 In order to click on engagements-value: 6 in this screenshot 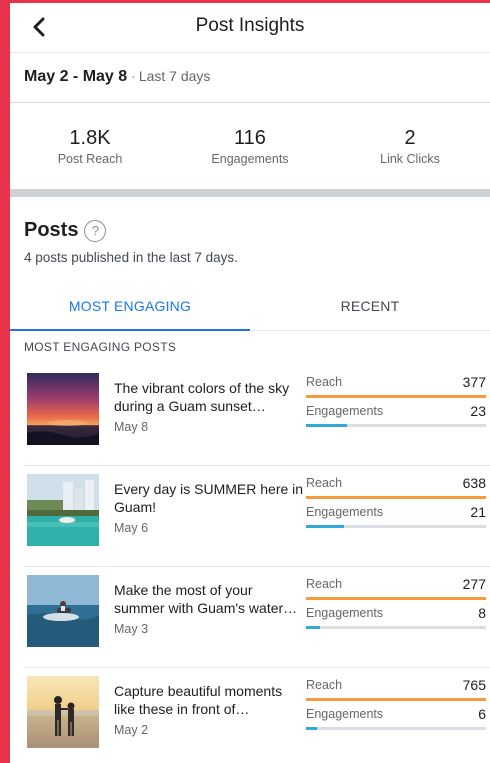, I will do `click(482, 714)`.